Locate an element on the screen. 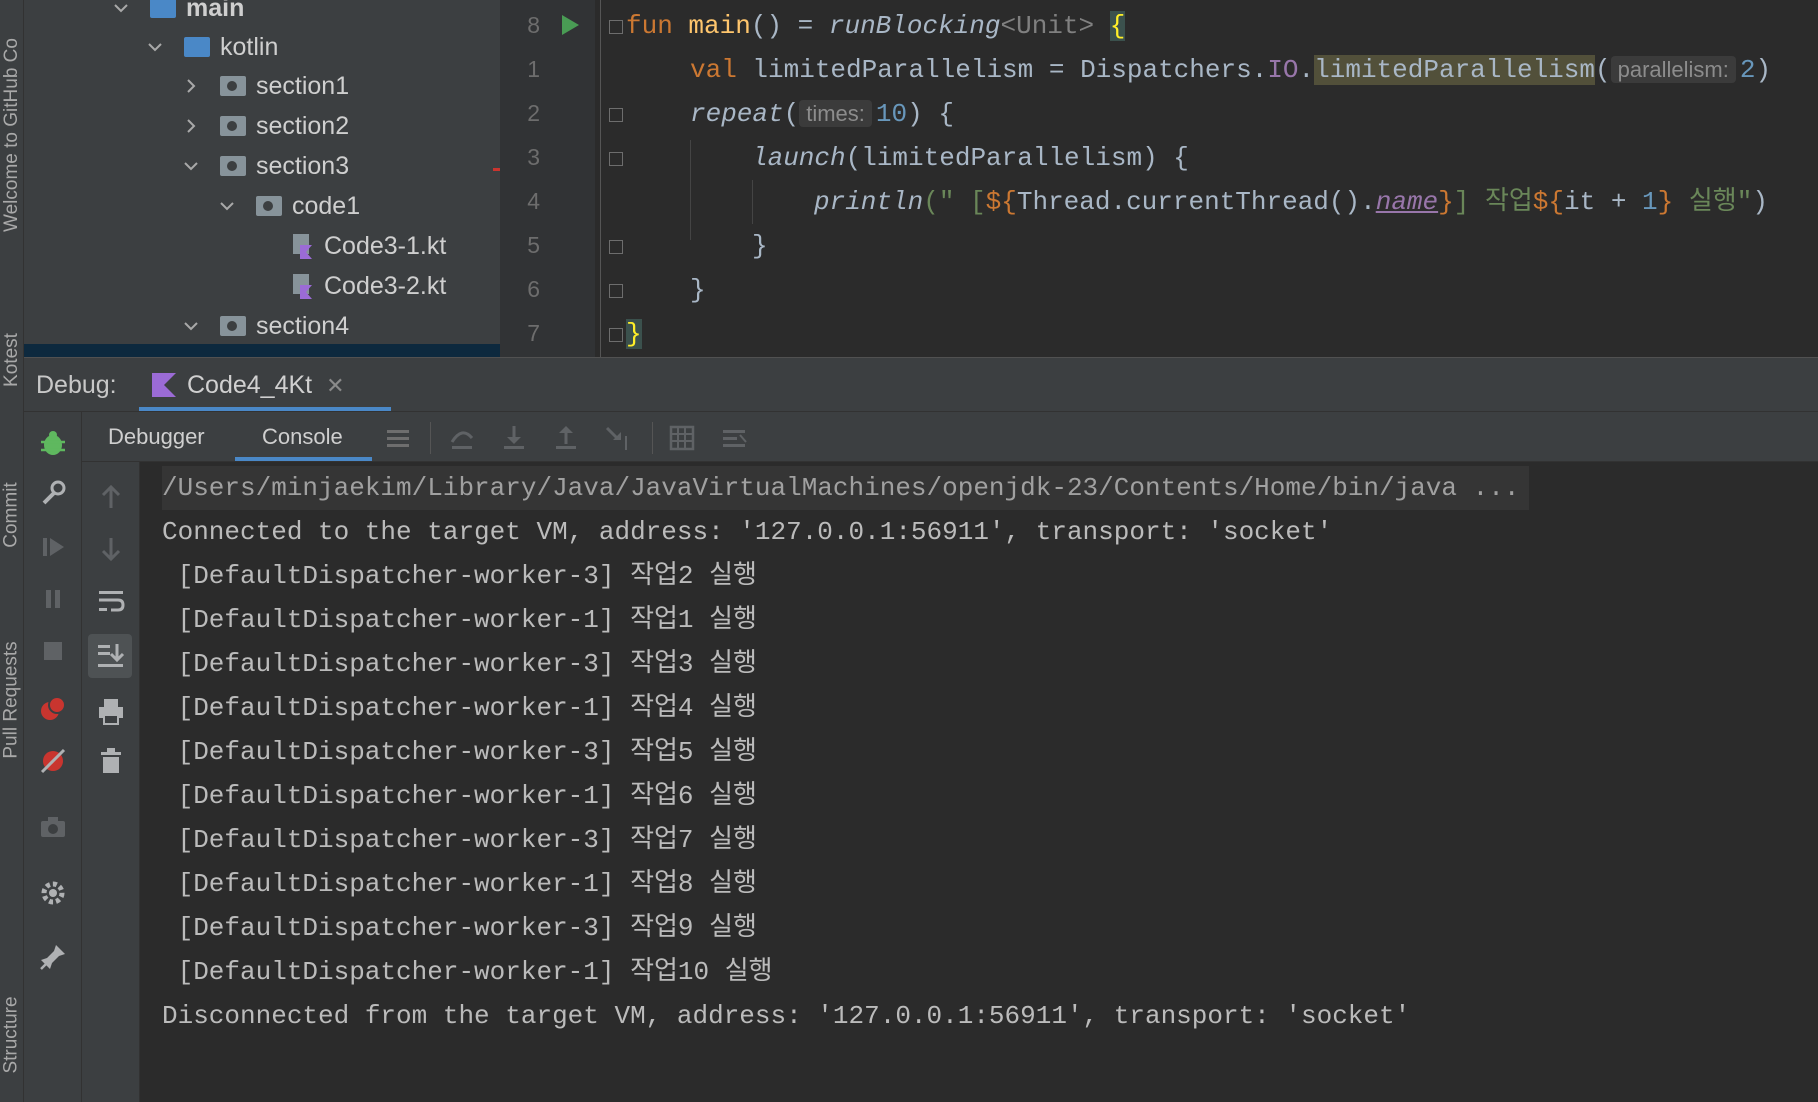  debug-side-toolbar is located at coordinates (53, 757).